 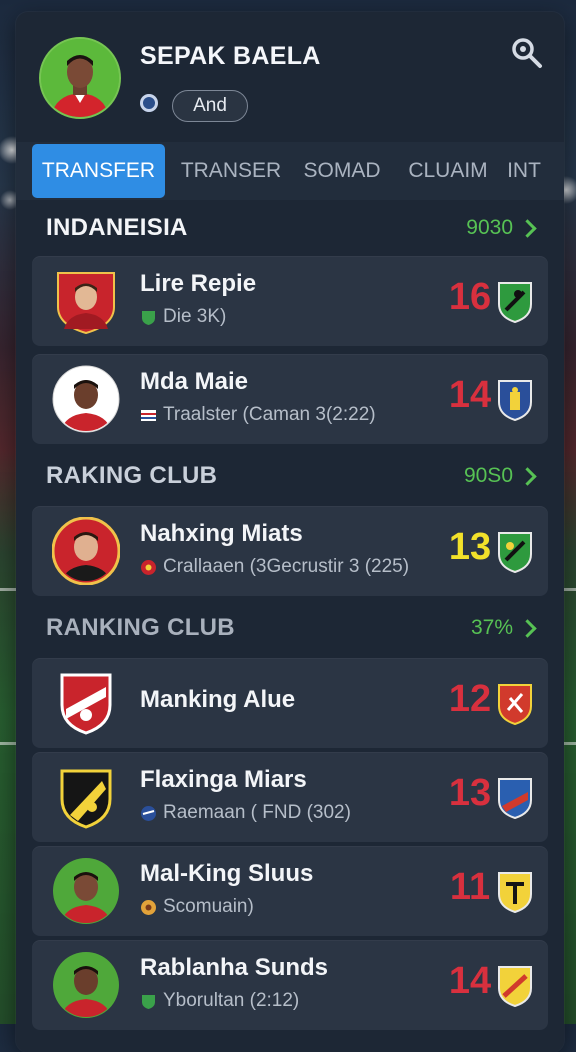 What do you see at coordinates (290, 171) in the screenshot?
I see `tab-bar: TRANSFER TRANSER SOMAD CLUAIM INT` at bounding box center [290, 171].